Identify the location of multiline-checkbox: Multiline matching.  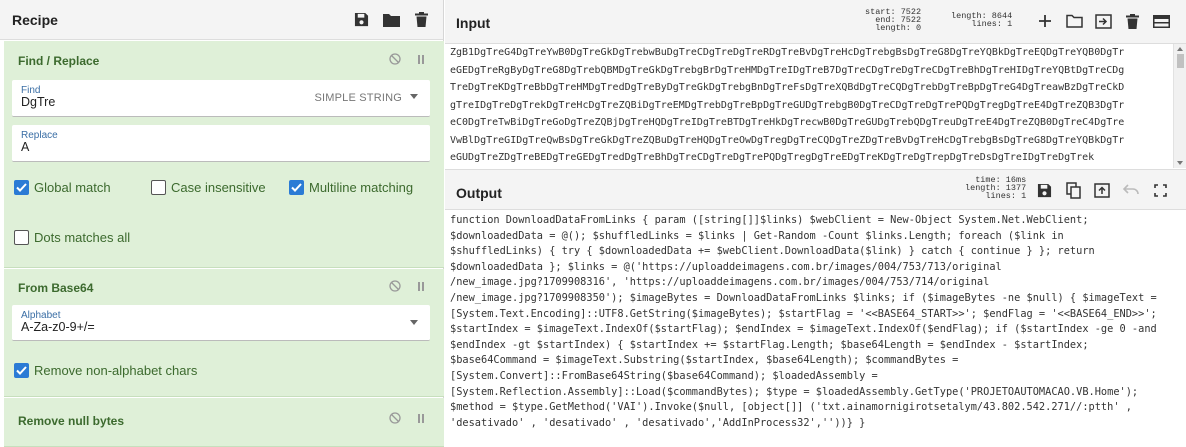
(351, 187).